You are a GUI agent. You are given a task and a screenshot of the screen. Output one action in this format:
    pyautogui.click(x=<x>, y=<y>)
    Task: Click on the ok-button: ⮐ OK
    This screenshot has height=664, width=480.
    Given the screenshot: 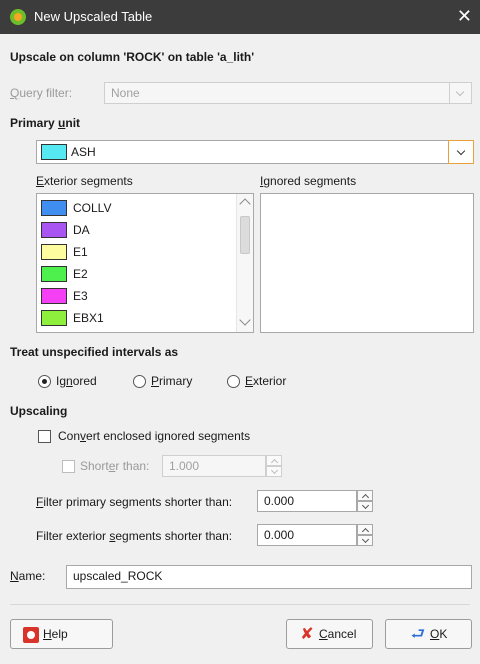 What is the action you would take?
    pyautogui.click(x=428, y=634)
    